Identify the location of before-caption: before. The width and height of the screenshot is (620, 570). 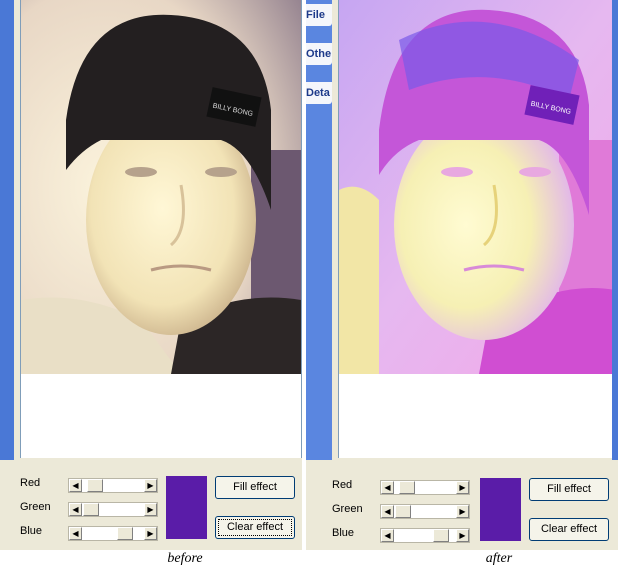
(185, 558).